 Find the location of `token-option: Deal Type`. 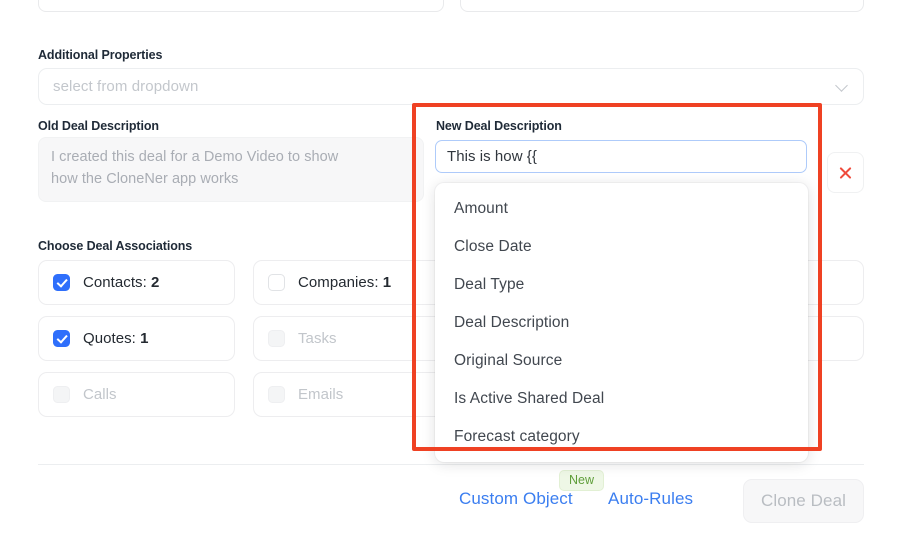

token-option: Deal Type is located at coordinates (621, 285).